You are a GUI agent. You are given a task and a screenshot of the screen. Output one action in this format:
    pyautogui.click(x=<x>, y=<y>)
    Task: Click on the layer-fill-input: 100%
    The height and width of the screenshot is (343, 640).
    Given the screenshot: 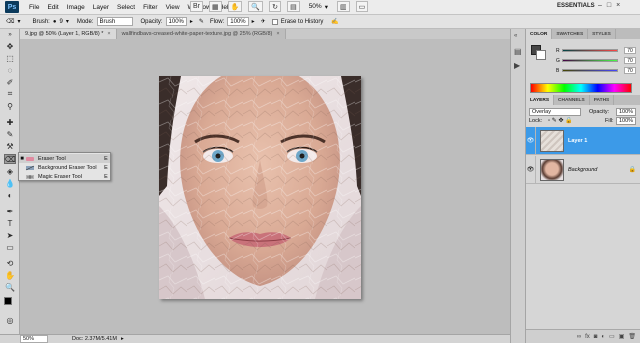 What is the action you would take?
    pyautogui.click(x=626, y=121)
    